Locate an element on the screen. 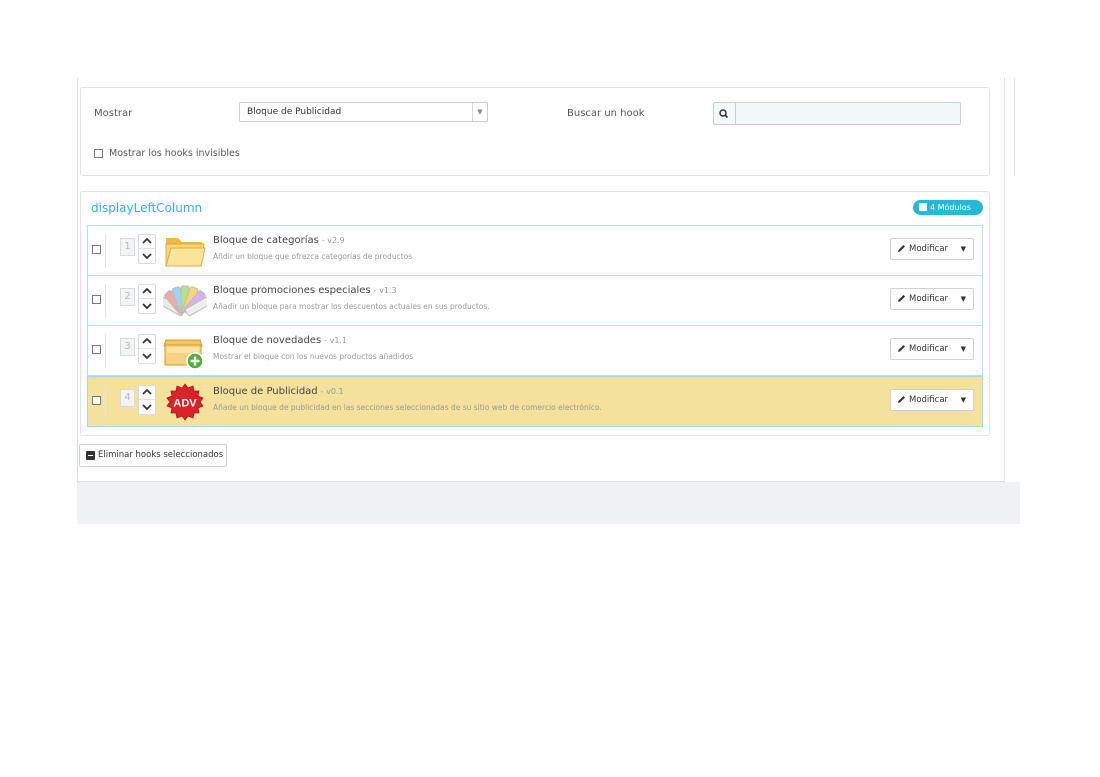 This screenshot has height=777, width=1100. folder-icon is located at coordinates (185, 251).